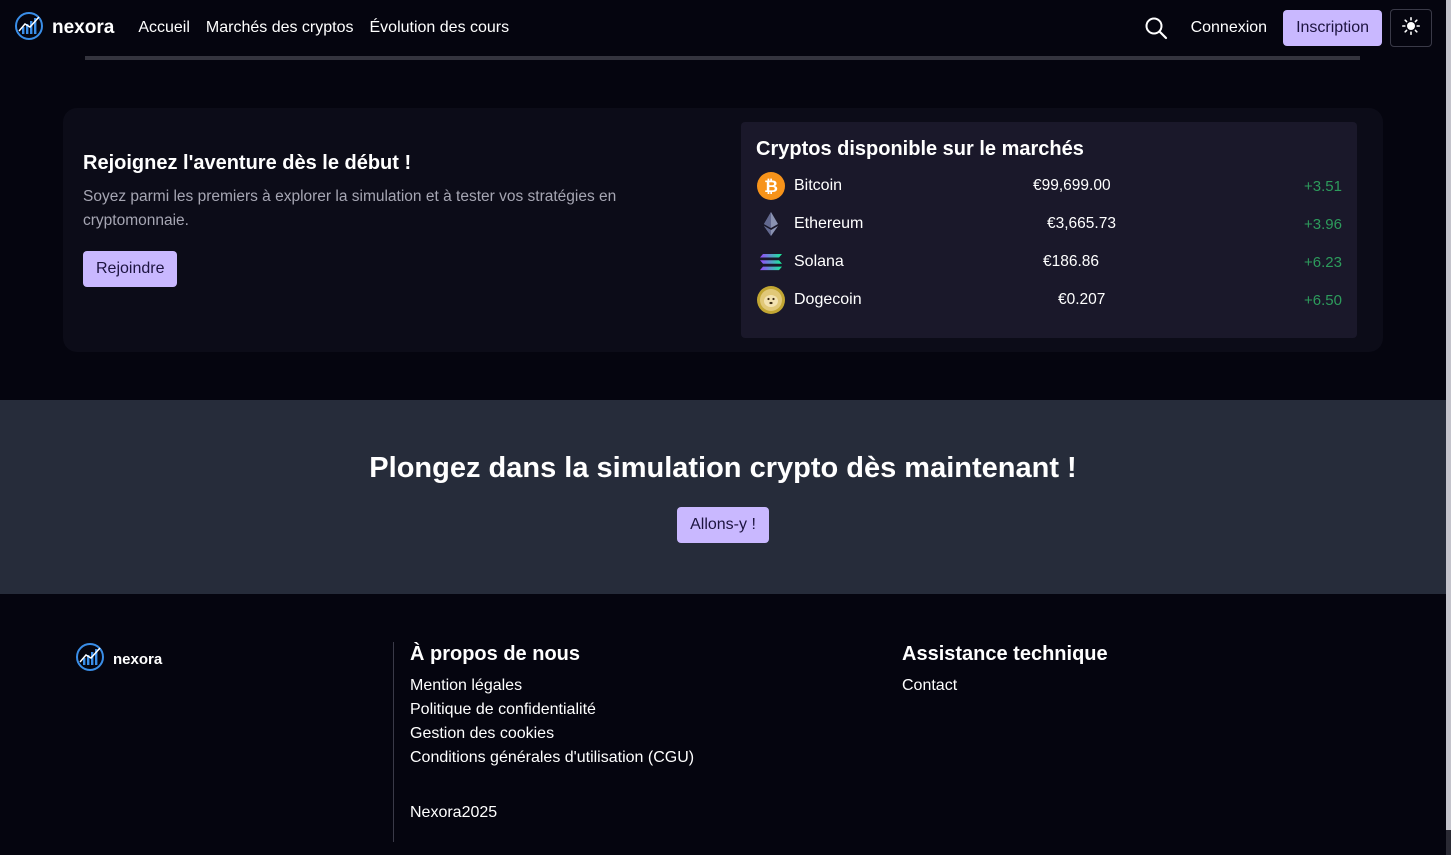 The width and height of the screenshot is (1451, 855). I want to click on login-link: Connexion, so click(1229, 28).